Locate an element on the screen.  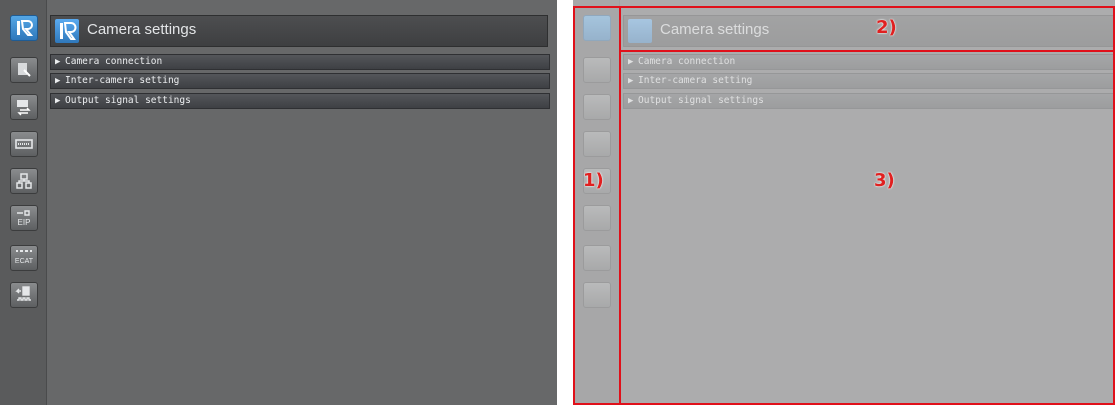
keyboard-icon is located at coordinates (24, 144).